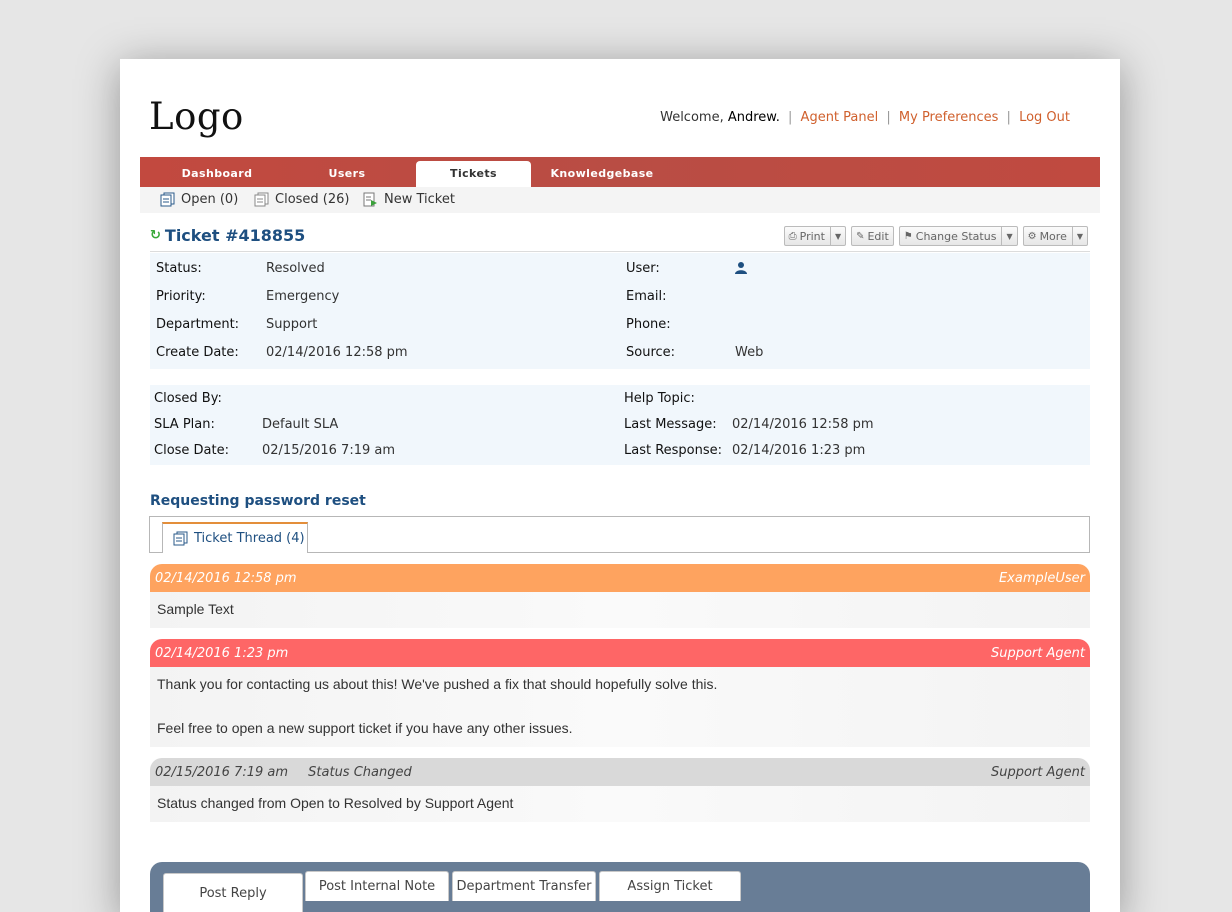  I want to click on open-tickets-link: Open (0), so click(199, 199).